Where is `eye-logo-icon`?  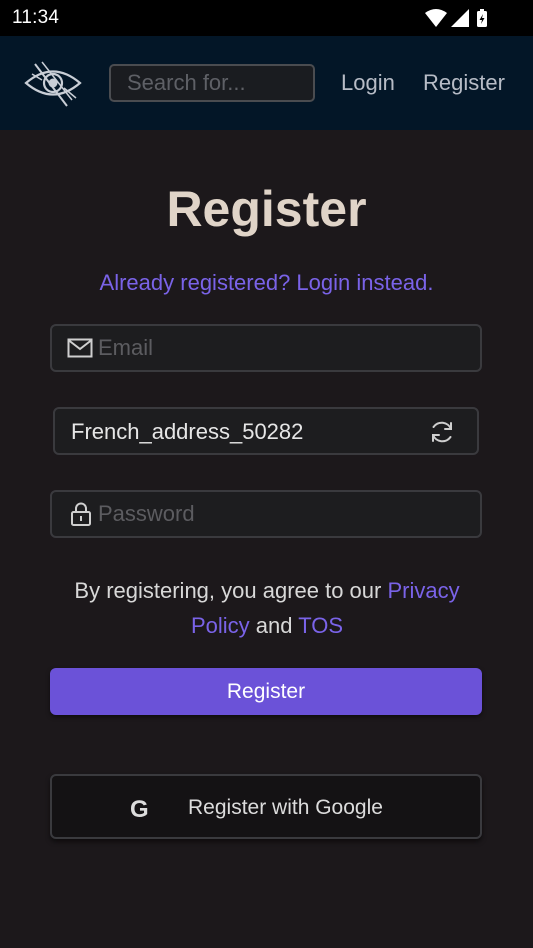
eye-logo-icon is located at coordinates (53, 83).